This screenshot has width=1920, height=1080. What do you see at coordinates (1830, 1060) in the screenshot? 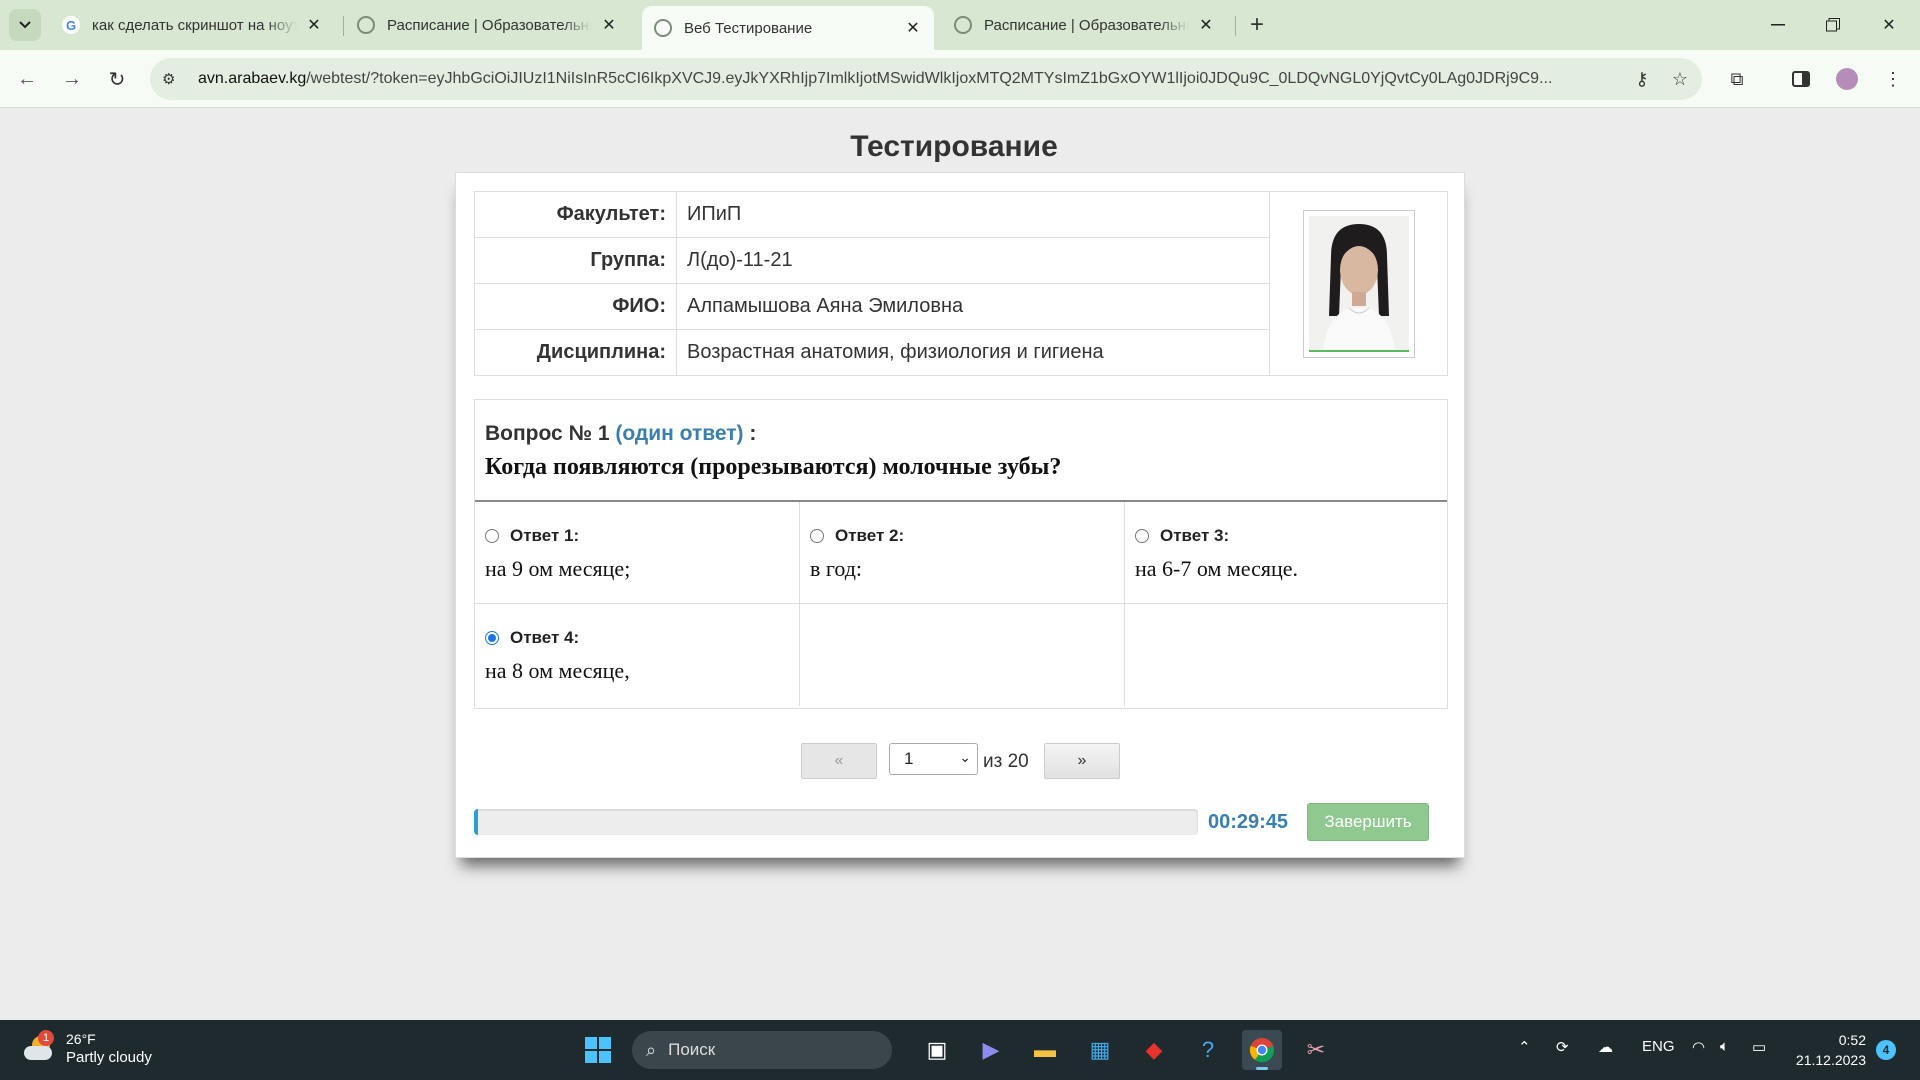
I see `clock-date: 21.12.2023` at bounding box center [1830, 1060].